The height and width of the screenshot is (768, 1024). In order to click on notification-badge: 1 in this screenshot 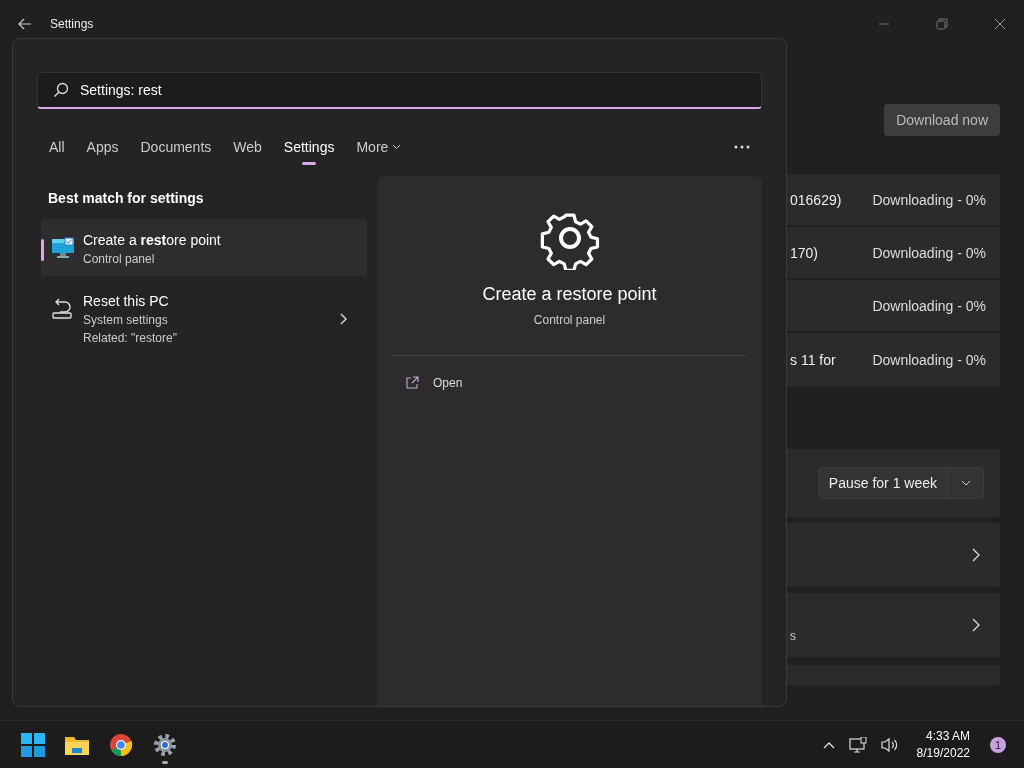, I will do `click(998, 744)`.